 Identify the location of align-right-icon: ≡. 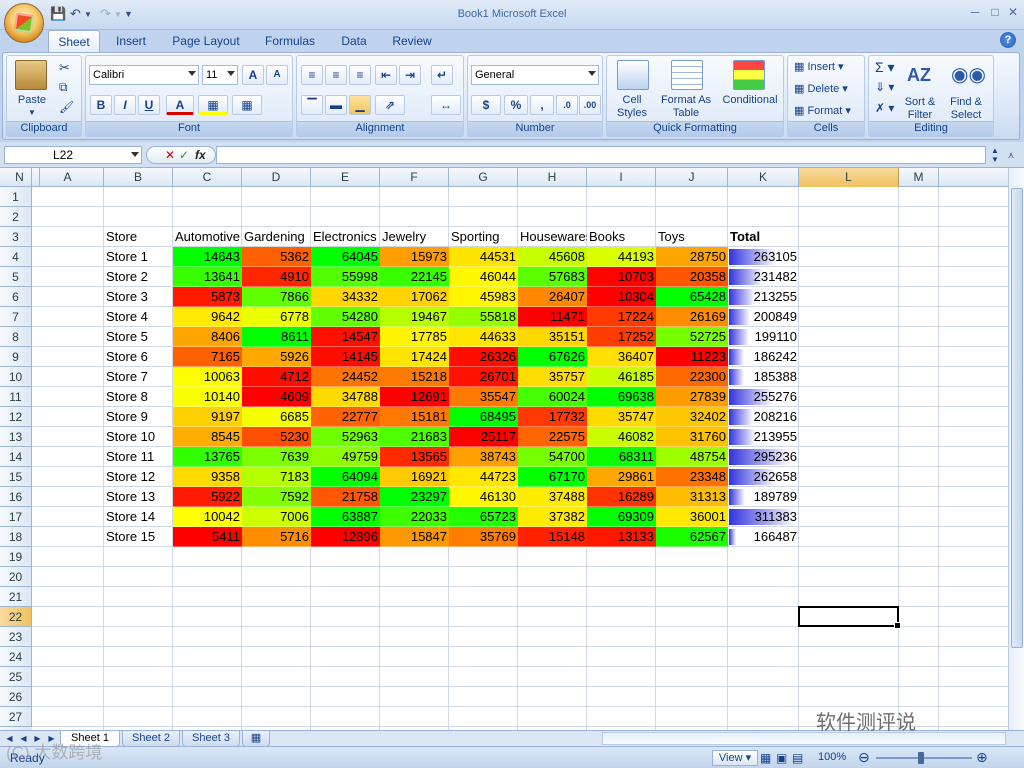
(360, 75).